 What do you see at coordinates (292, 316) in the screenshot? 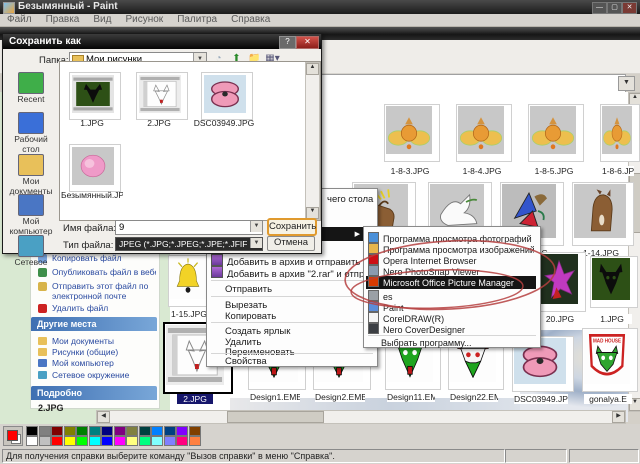
I see `context-menu-item: Копировать` at bounding box center [292, 316].